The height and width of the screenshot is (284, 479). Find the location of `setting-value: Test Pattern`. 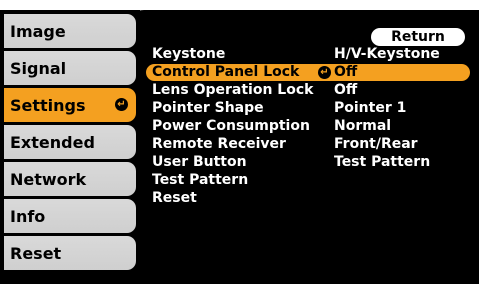

setting-value: Test Pattern is located at coordinates (382, 162).